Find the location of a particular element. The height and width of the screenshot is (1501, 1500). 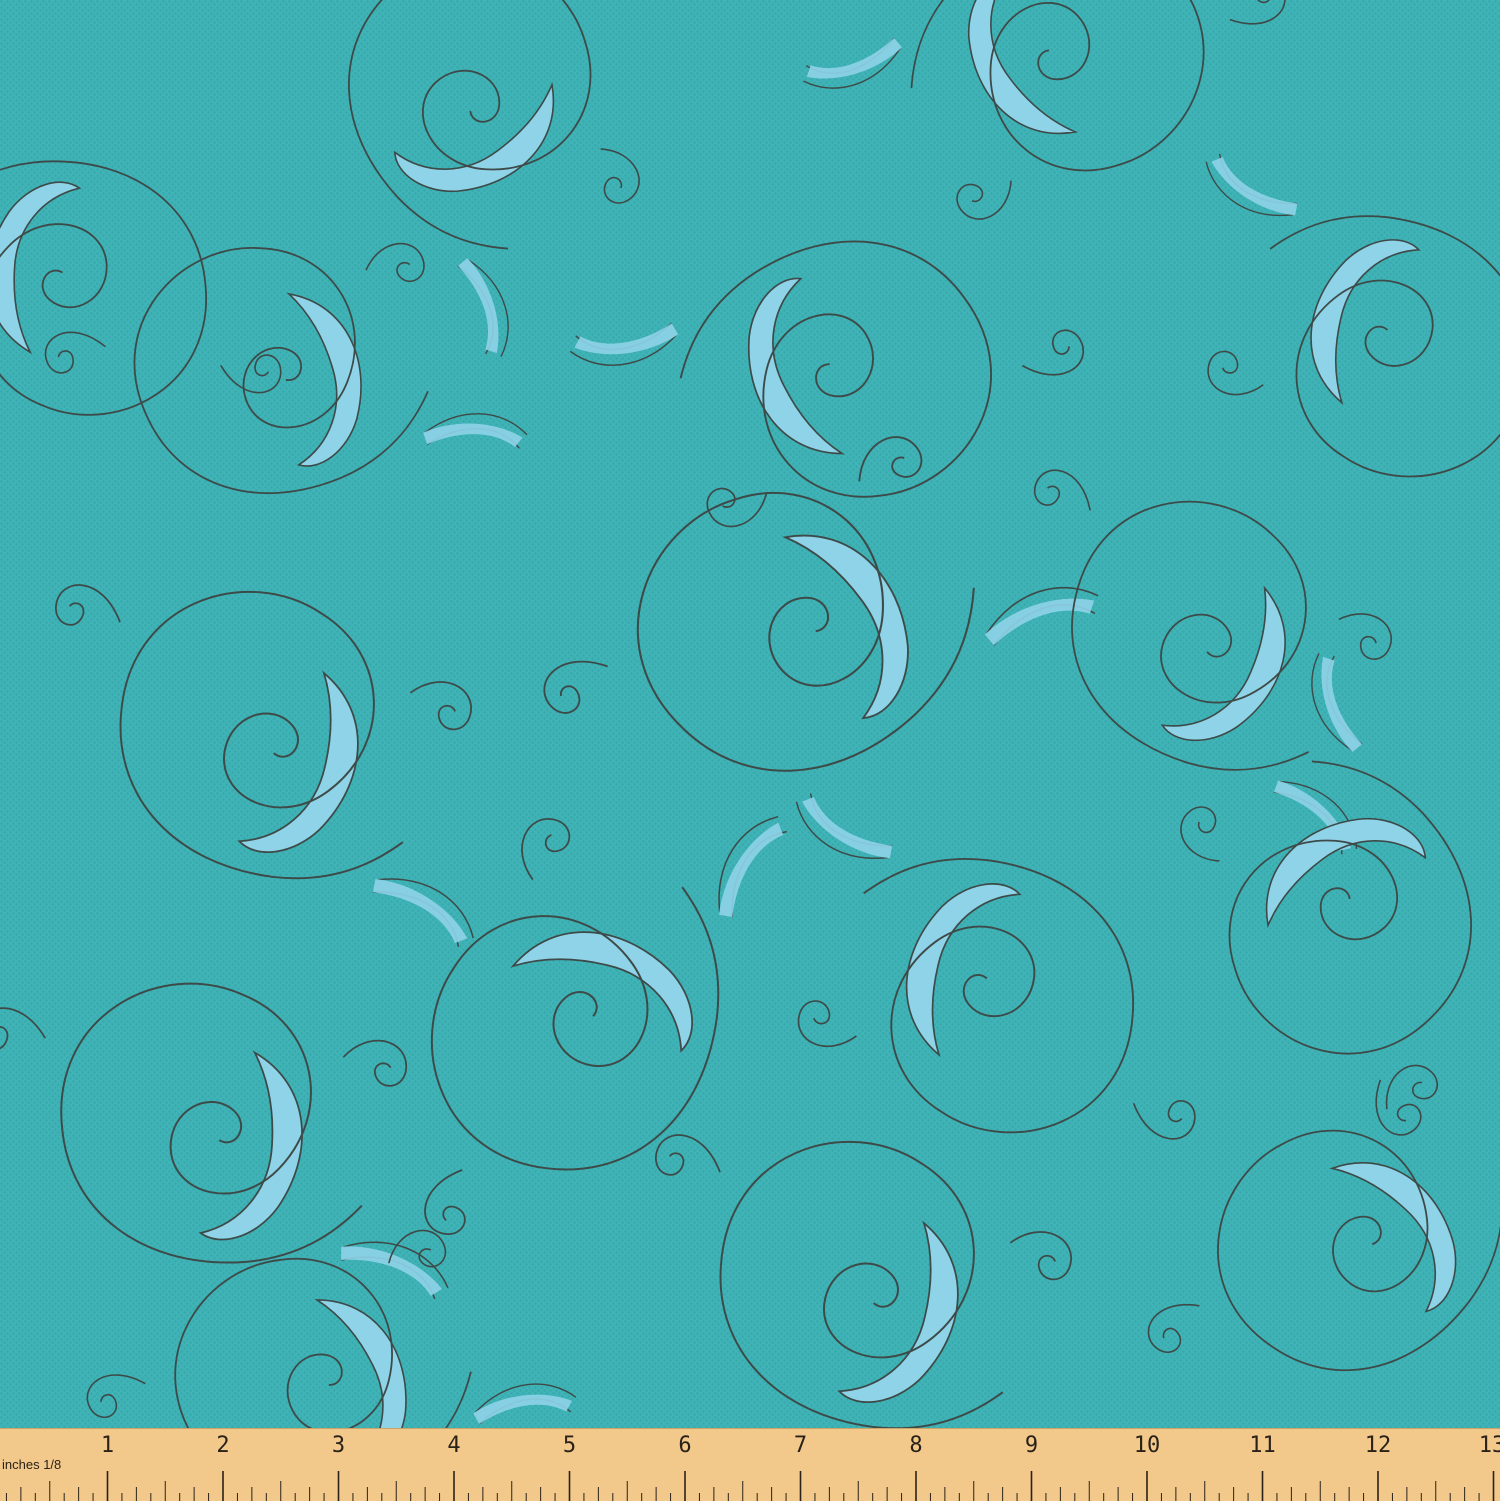

ruler-number: 1 is located at coordinates (107, 1445).